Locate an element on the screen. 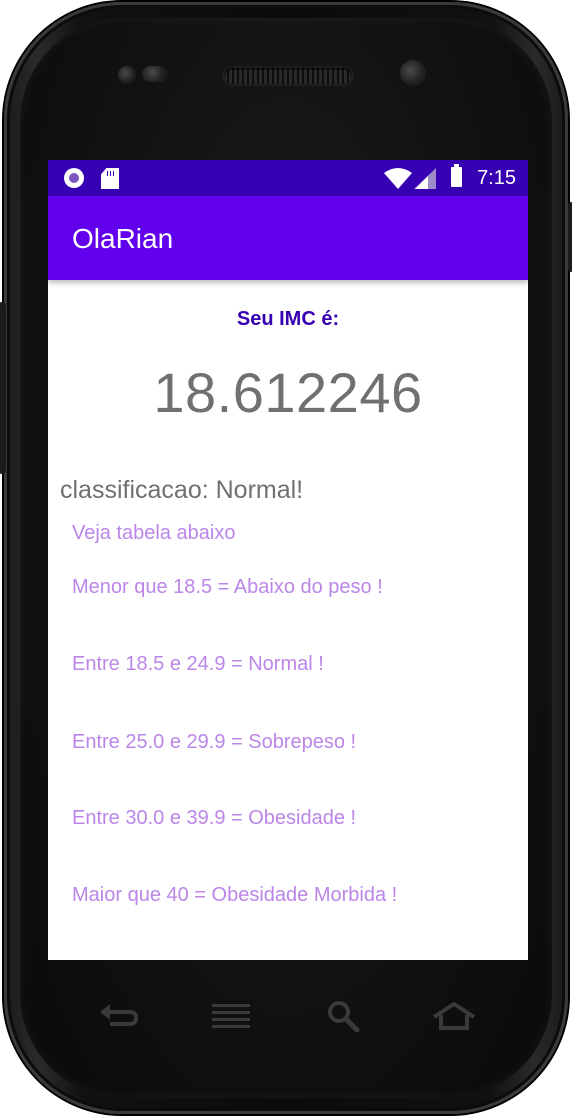 The width and height of the screenshot is (572, 1118). proximity-sensor-icon is located at coordinates (127, 75).